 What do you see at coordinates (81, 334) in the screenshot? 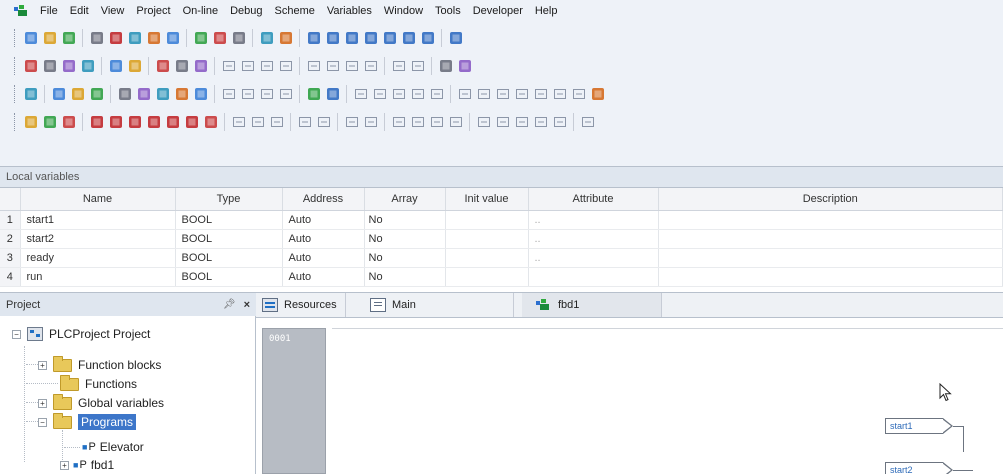
I see `project-root-node: − PLCProject Project` at bounding box center [81, 334].